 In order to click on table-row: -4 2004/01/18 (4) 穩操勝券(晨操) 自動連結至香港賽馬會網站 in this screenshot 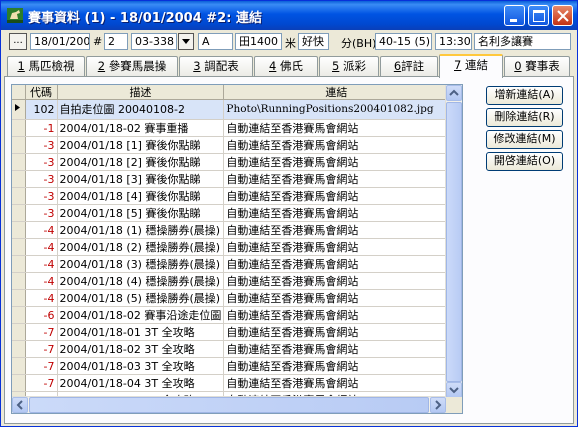, I will do `click(231, 281)`.